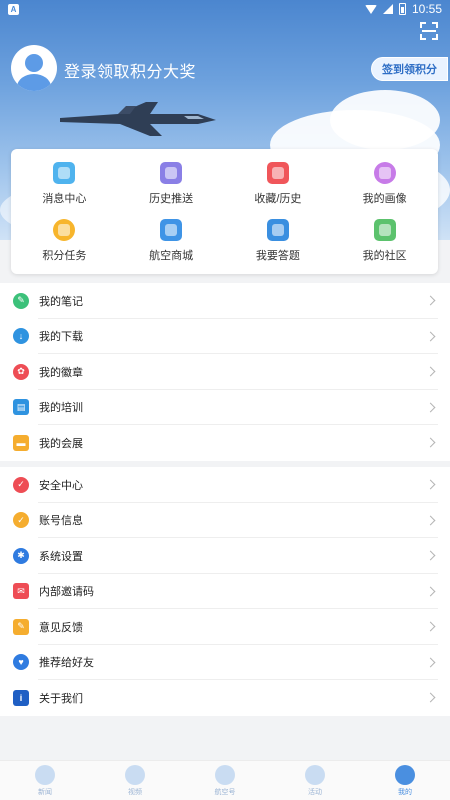 This screenshot has height=800, width=450. What do you see at coordinates (225, 698) in the screenshot?
I see `menu-item-about-us: i 关于我们` at bounding box center [225, 698].